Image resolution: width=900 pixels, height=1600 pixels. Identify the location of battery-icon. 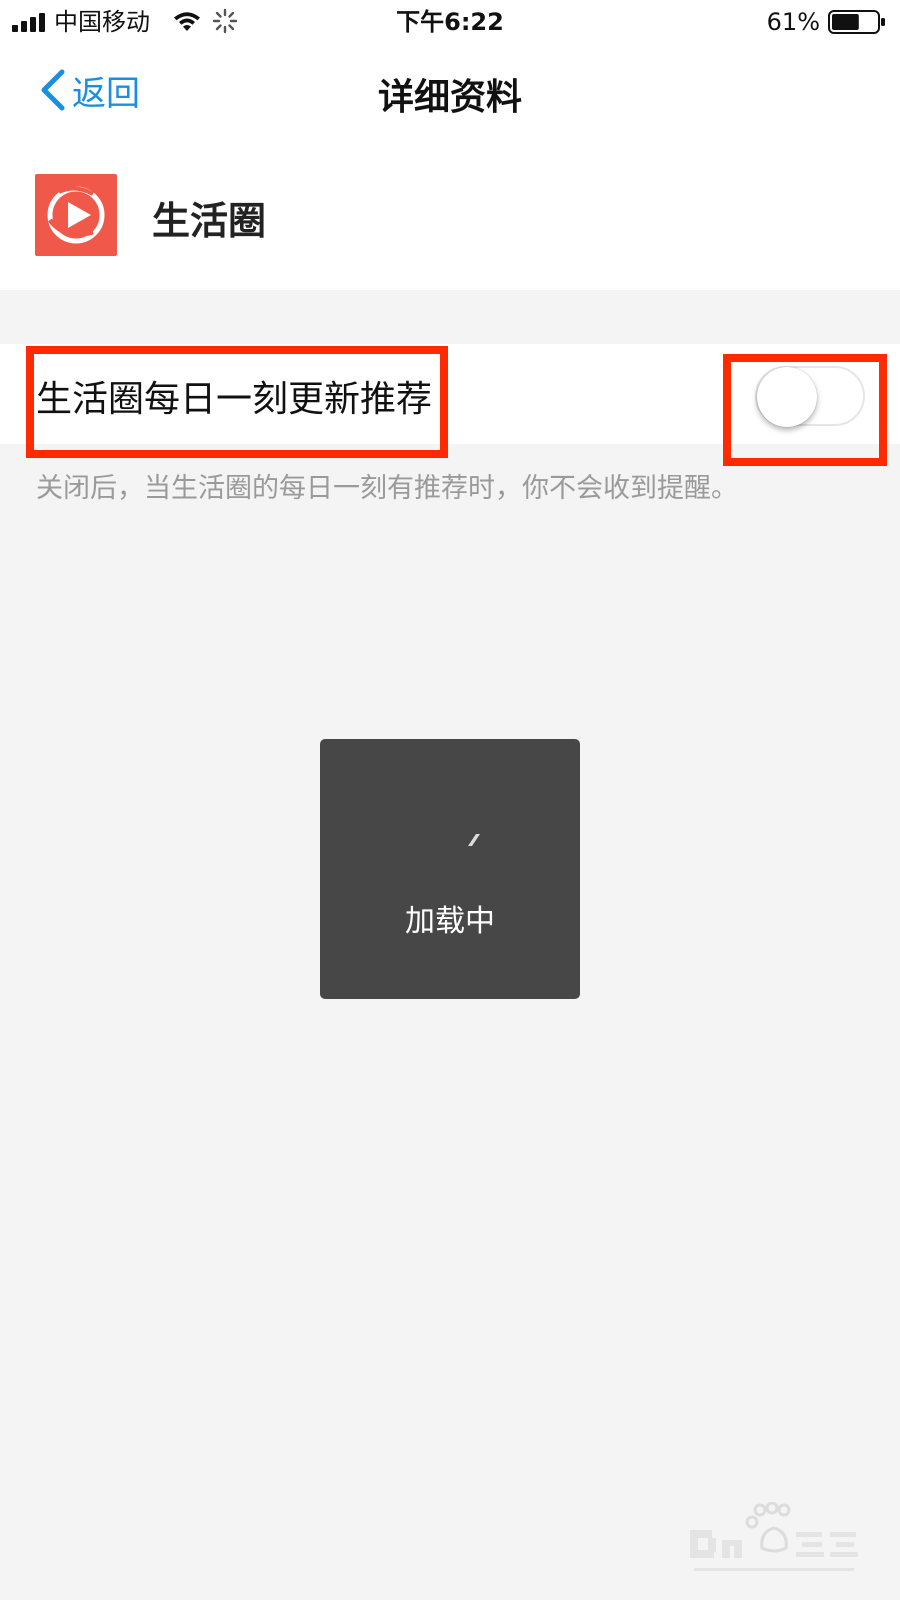
(856, 22).